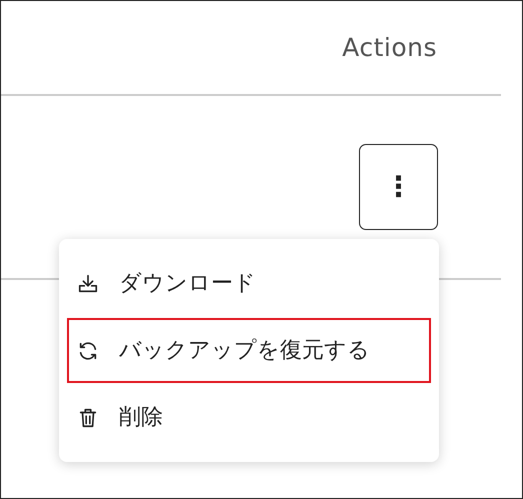 This screenshot has width=523, height=499. Describe the element at coordinates (88, 283) in the screenshot. I see `download-icon` at that location.